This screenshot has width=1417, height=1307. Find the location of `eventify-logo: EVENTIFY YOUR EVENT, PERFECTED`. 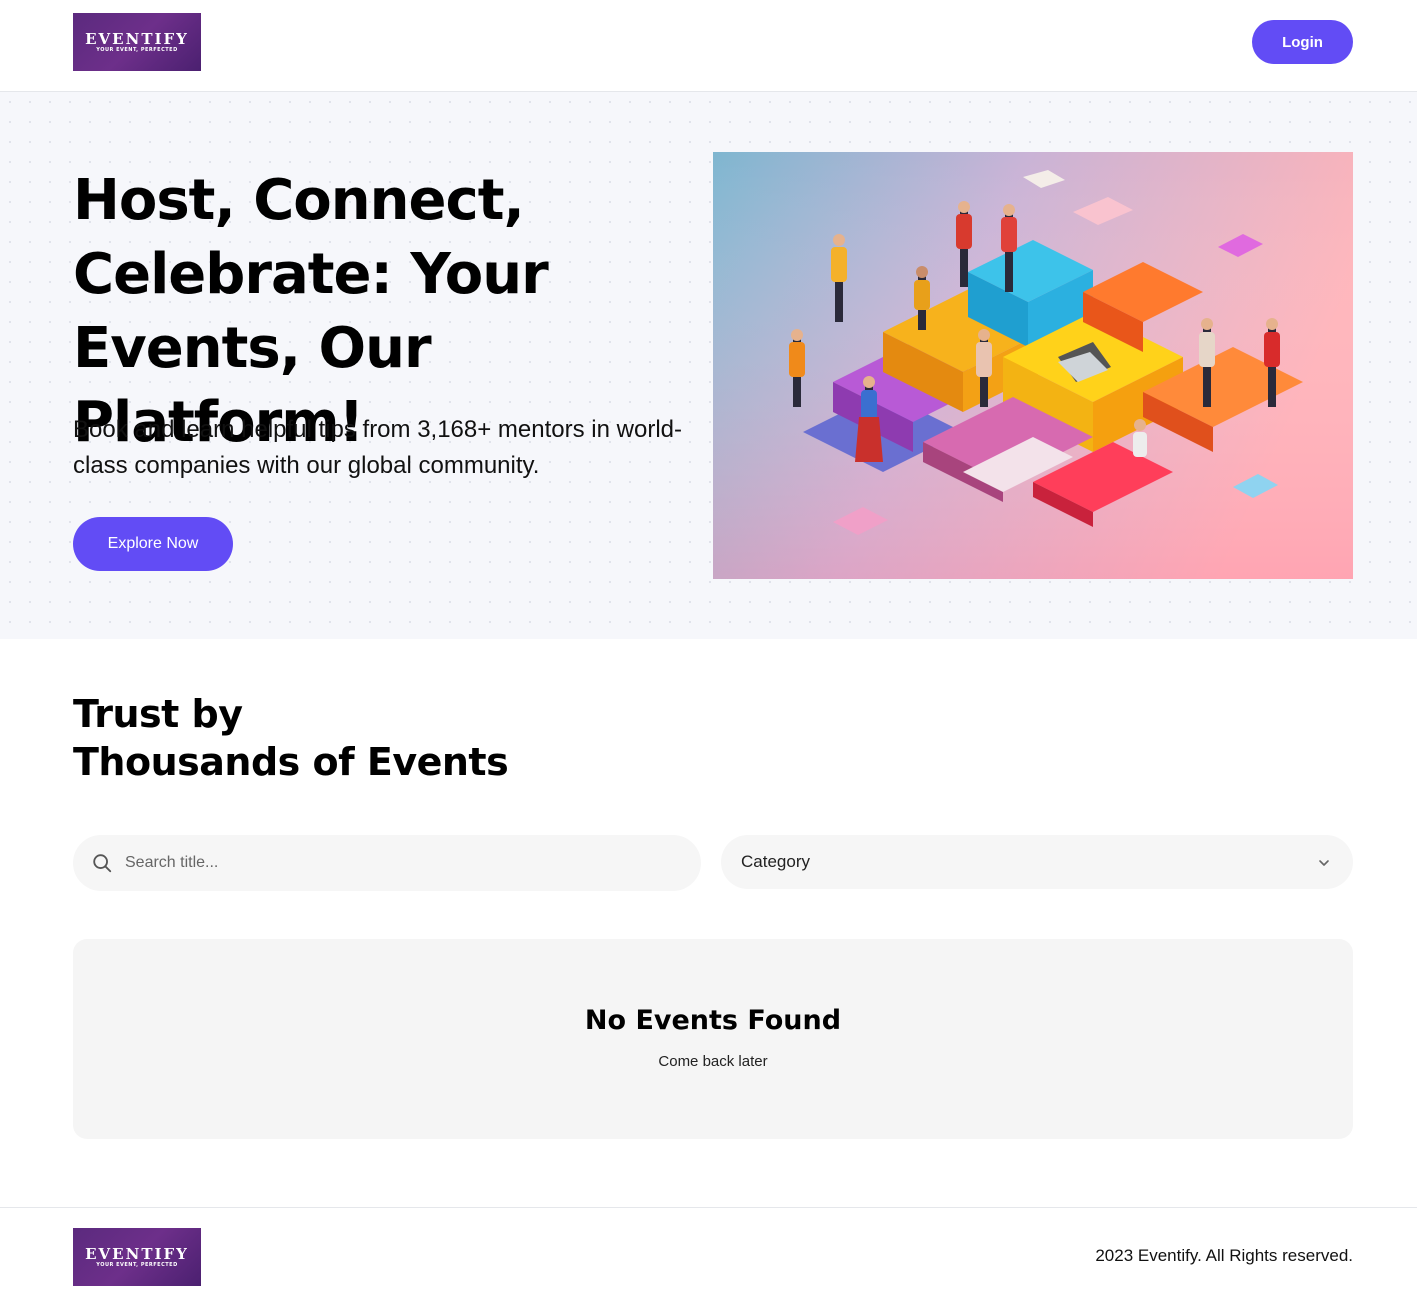

eventify-logo: EVENTIFY YOUR EVENT, PERFECTED is located at coordinates (137, 42).